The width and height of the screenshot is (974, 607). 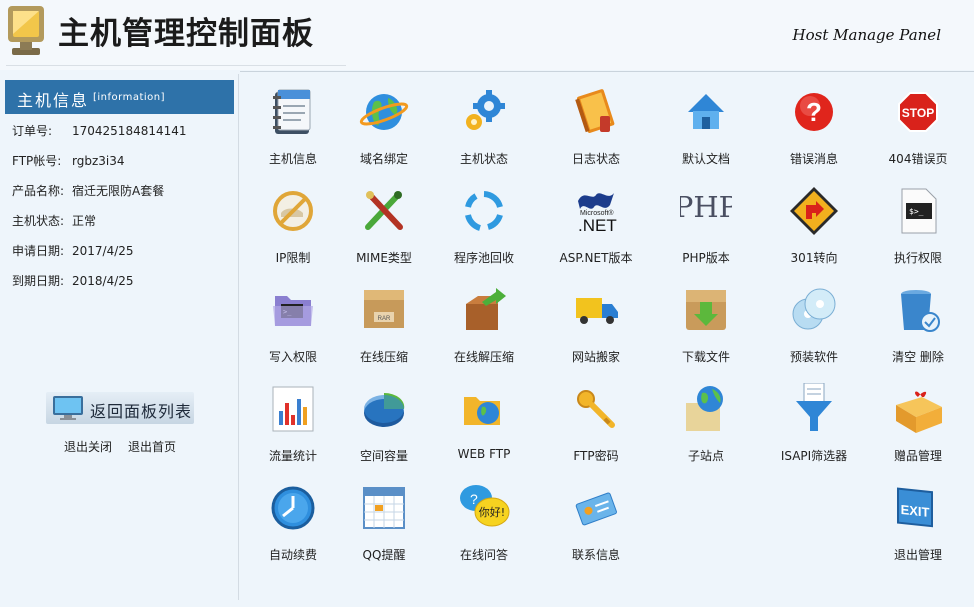 I want to click on item-label: 写入权限, so click(x=292, y=357).